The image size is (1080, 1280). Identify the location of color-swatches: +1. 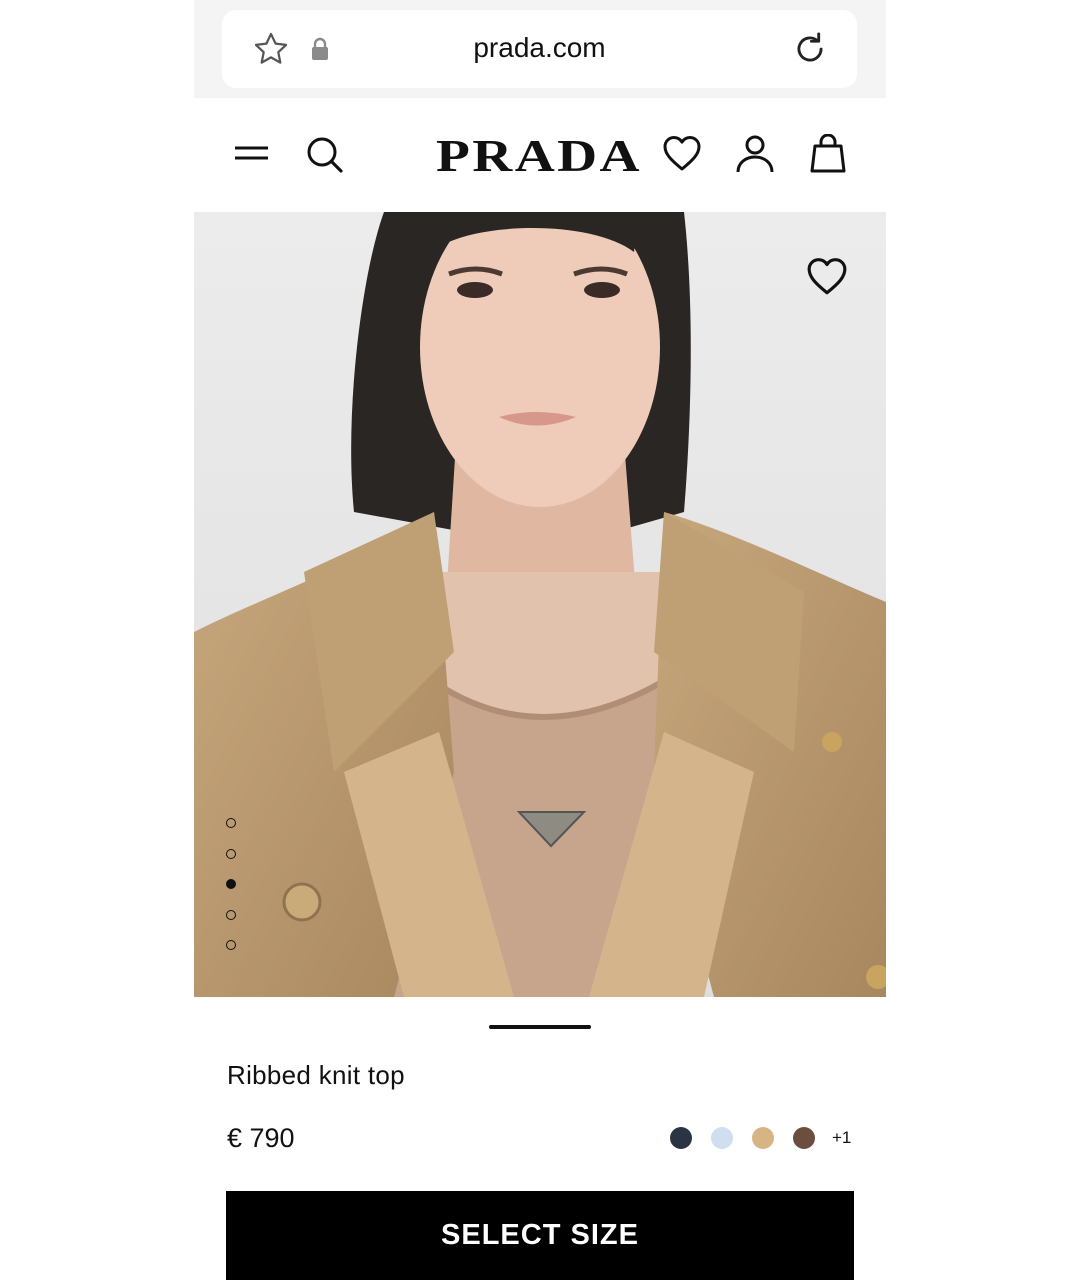
(760, 1138).